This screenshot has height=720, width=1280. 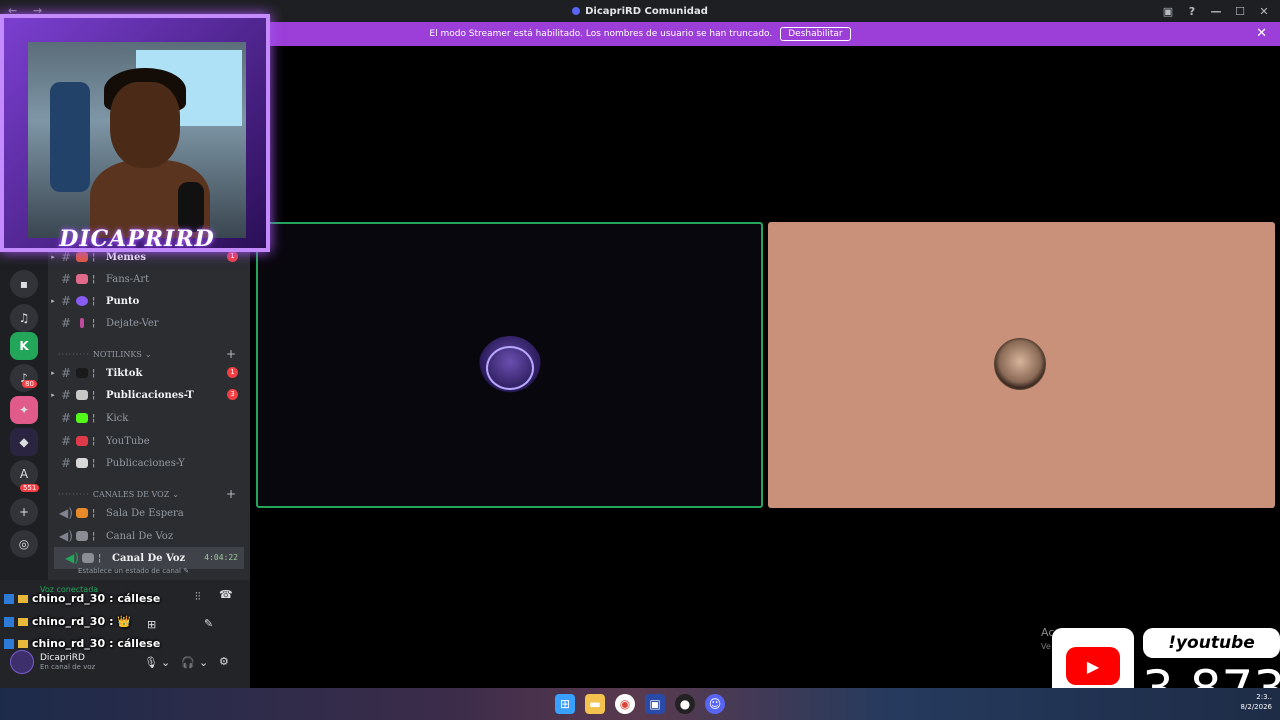 What do you see at coordinates (224, 661) in the screenshot?
I see `gear-icon: ⚙` at bounding box center [224, 661].